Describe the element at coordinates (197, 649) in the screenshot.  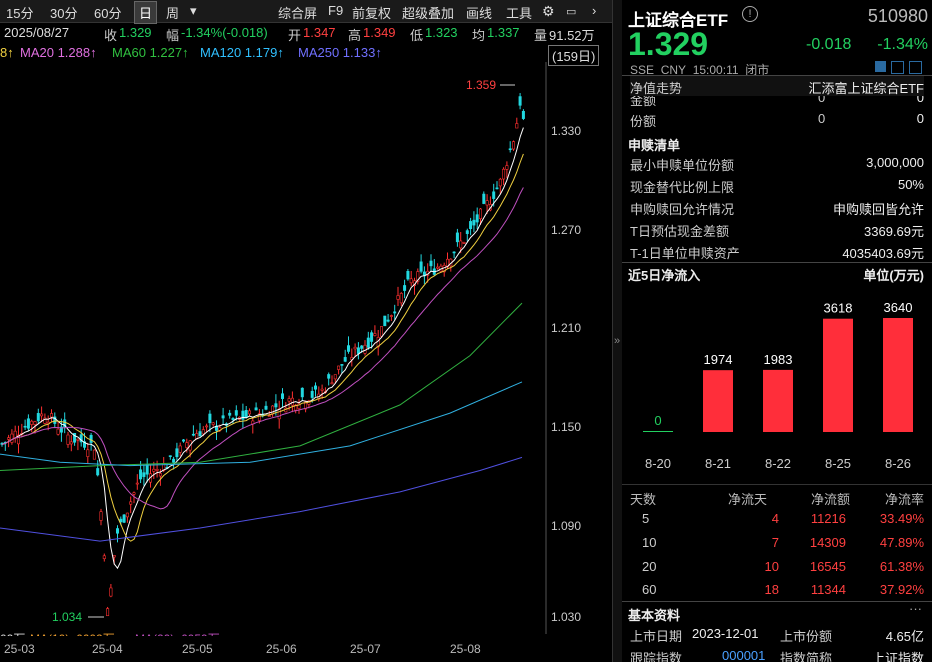
I see `date-tick-3: 25-05` at that location.